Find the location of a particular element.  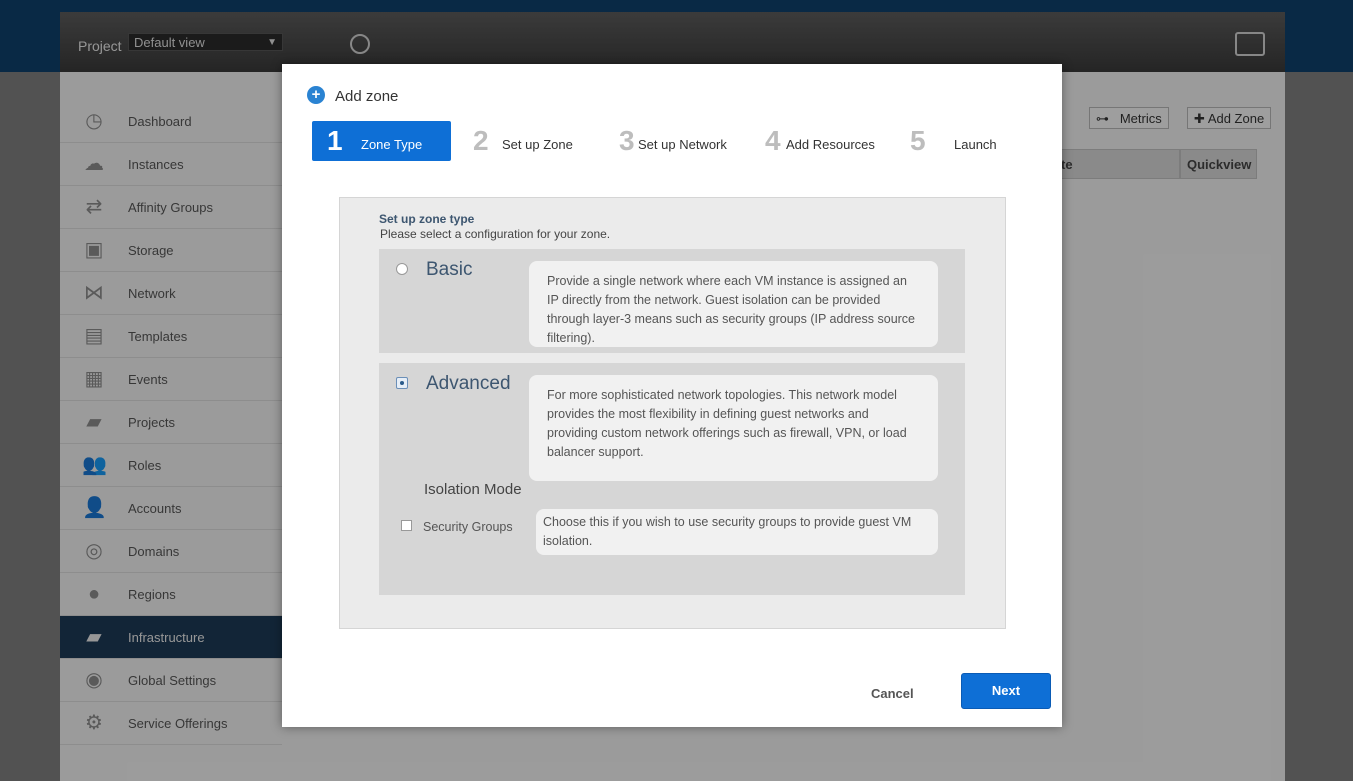

advanced-radio is located at coordinates (402, 383).